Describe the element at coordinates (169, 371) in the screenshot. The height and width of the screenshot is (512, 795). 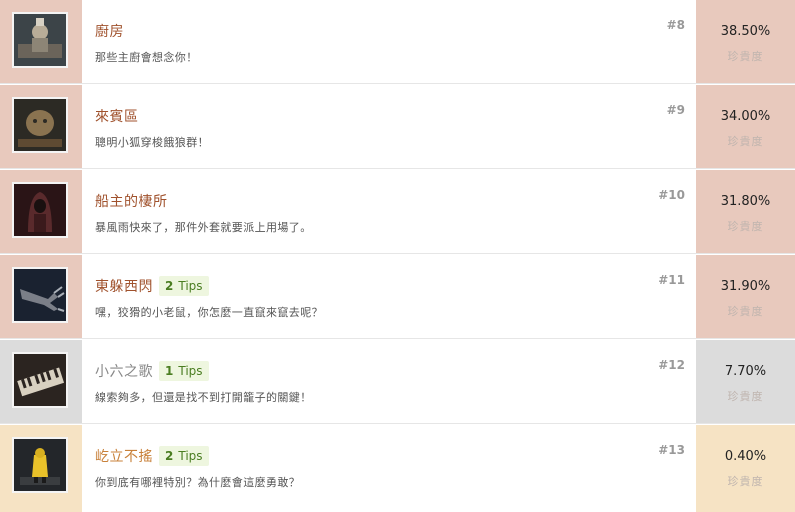
I see `tips-count: 1` at that location.